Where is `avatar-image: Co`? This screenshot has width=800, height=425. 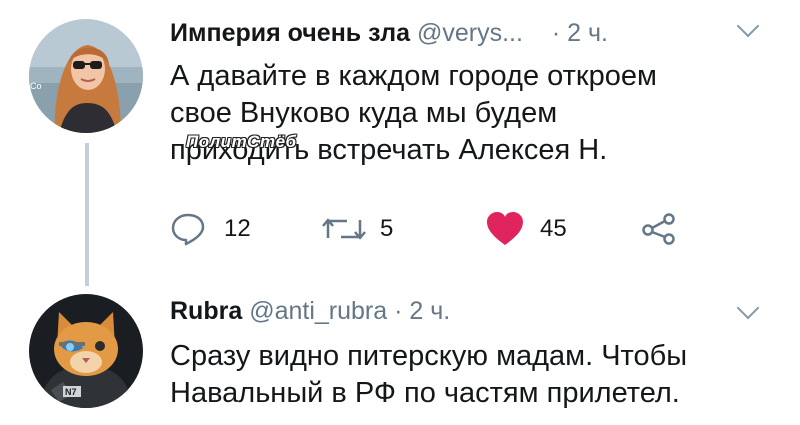 avatar-image: Co is located at coordinates (86, 76).